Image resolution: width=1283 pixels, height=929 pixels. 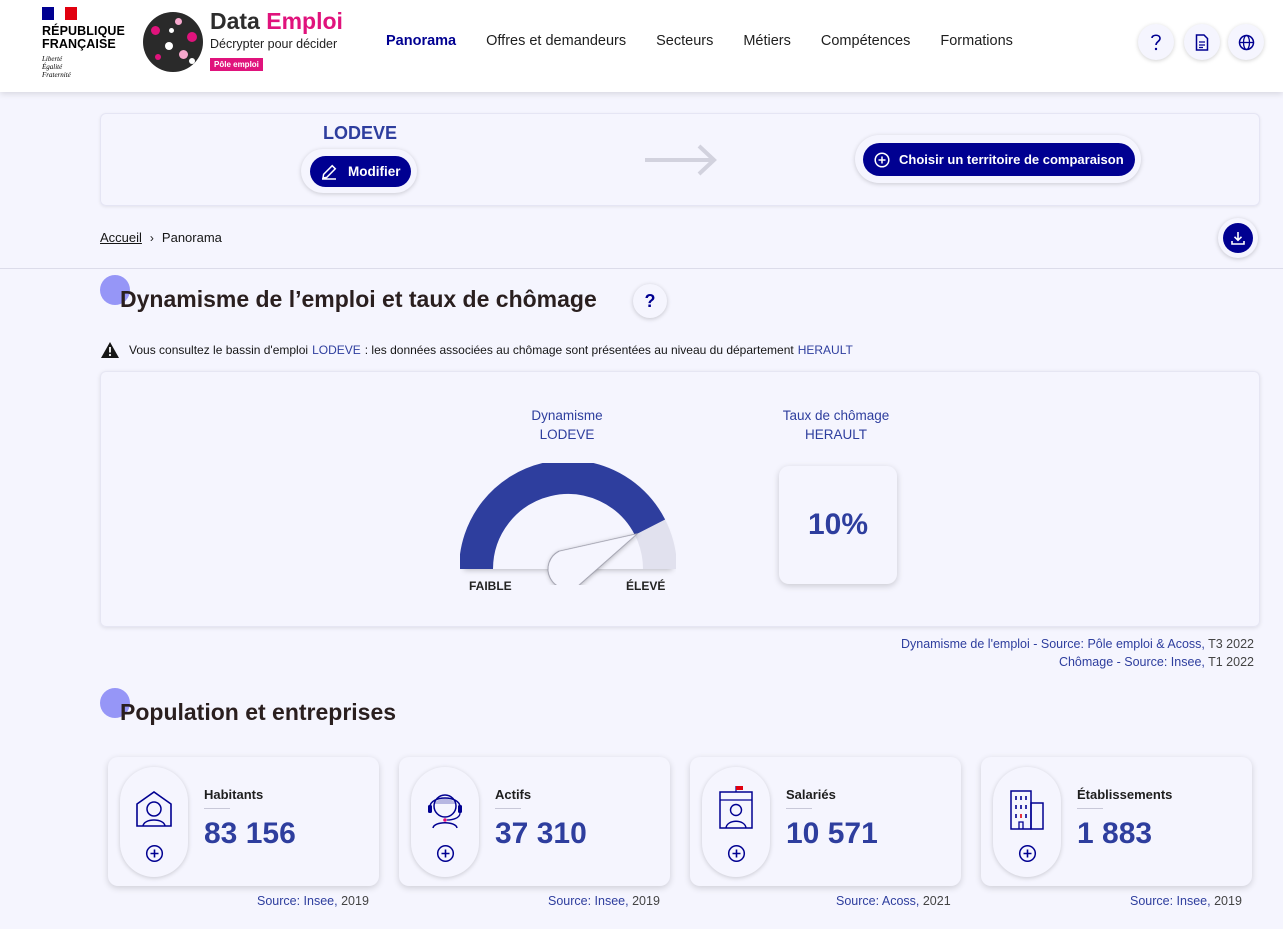 What do you see at coordinates (236, 64) in the screenshot?
I see `pole-emploi-badge: Pôle emploi` at bounding box center [236, 64].